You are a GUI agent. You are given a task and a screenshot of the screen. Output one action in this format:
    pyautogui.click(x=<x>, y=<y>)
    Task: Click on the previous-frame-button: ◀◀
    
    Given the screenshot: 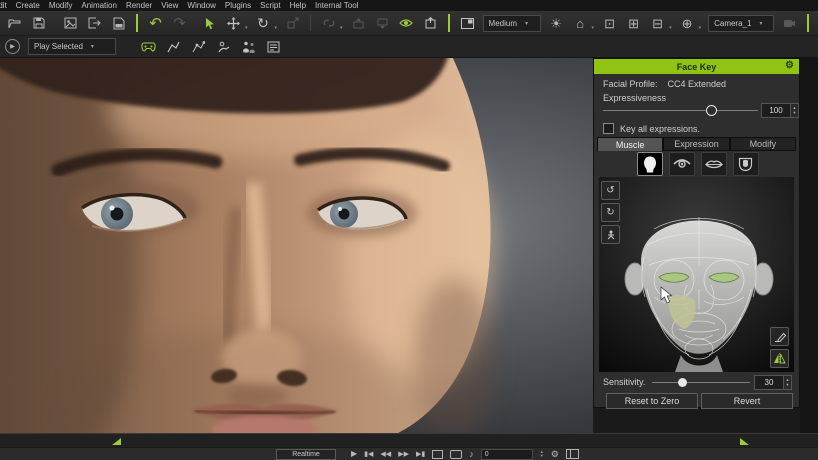 What is the action you would take?
    pyautogui.click(x=385, y=454)
    